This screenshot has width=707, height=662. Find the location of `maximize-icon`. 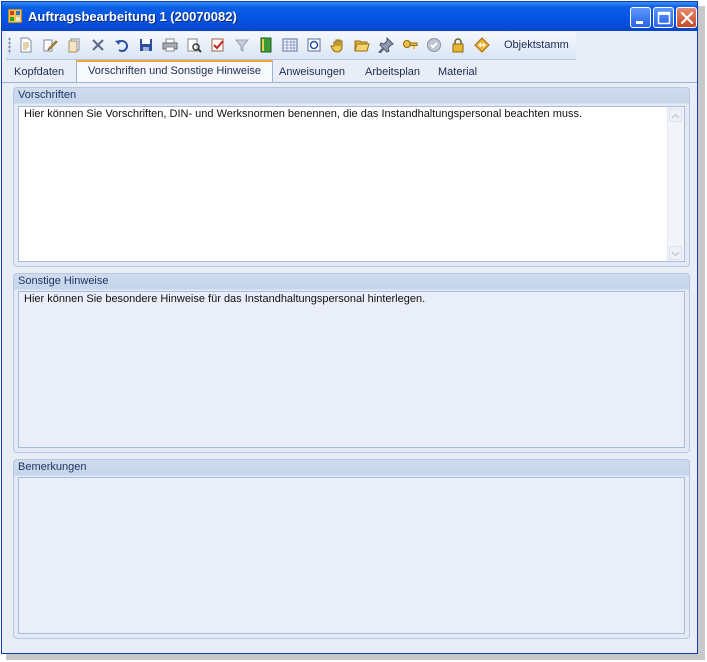

maximize-icon is located at coordinates (664, 18).